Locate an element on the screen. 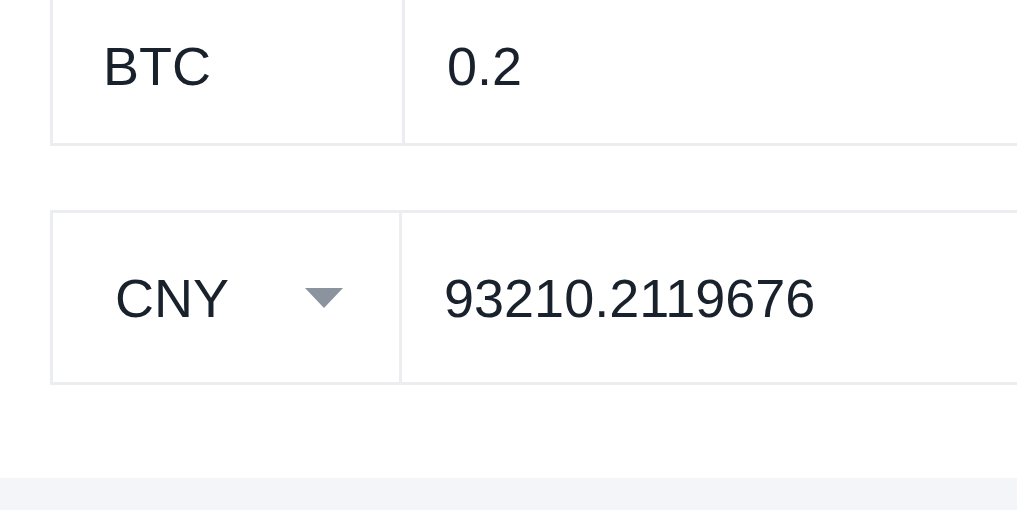 This screenshot has width=1017, height=510. amount-input: 0.2 is located at coordinates (676, 71).